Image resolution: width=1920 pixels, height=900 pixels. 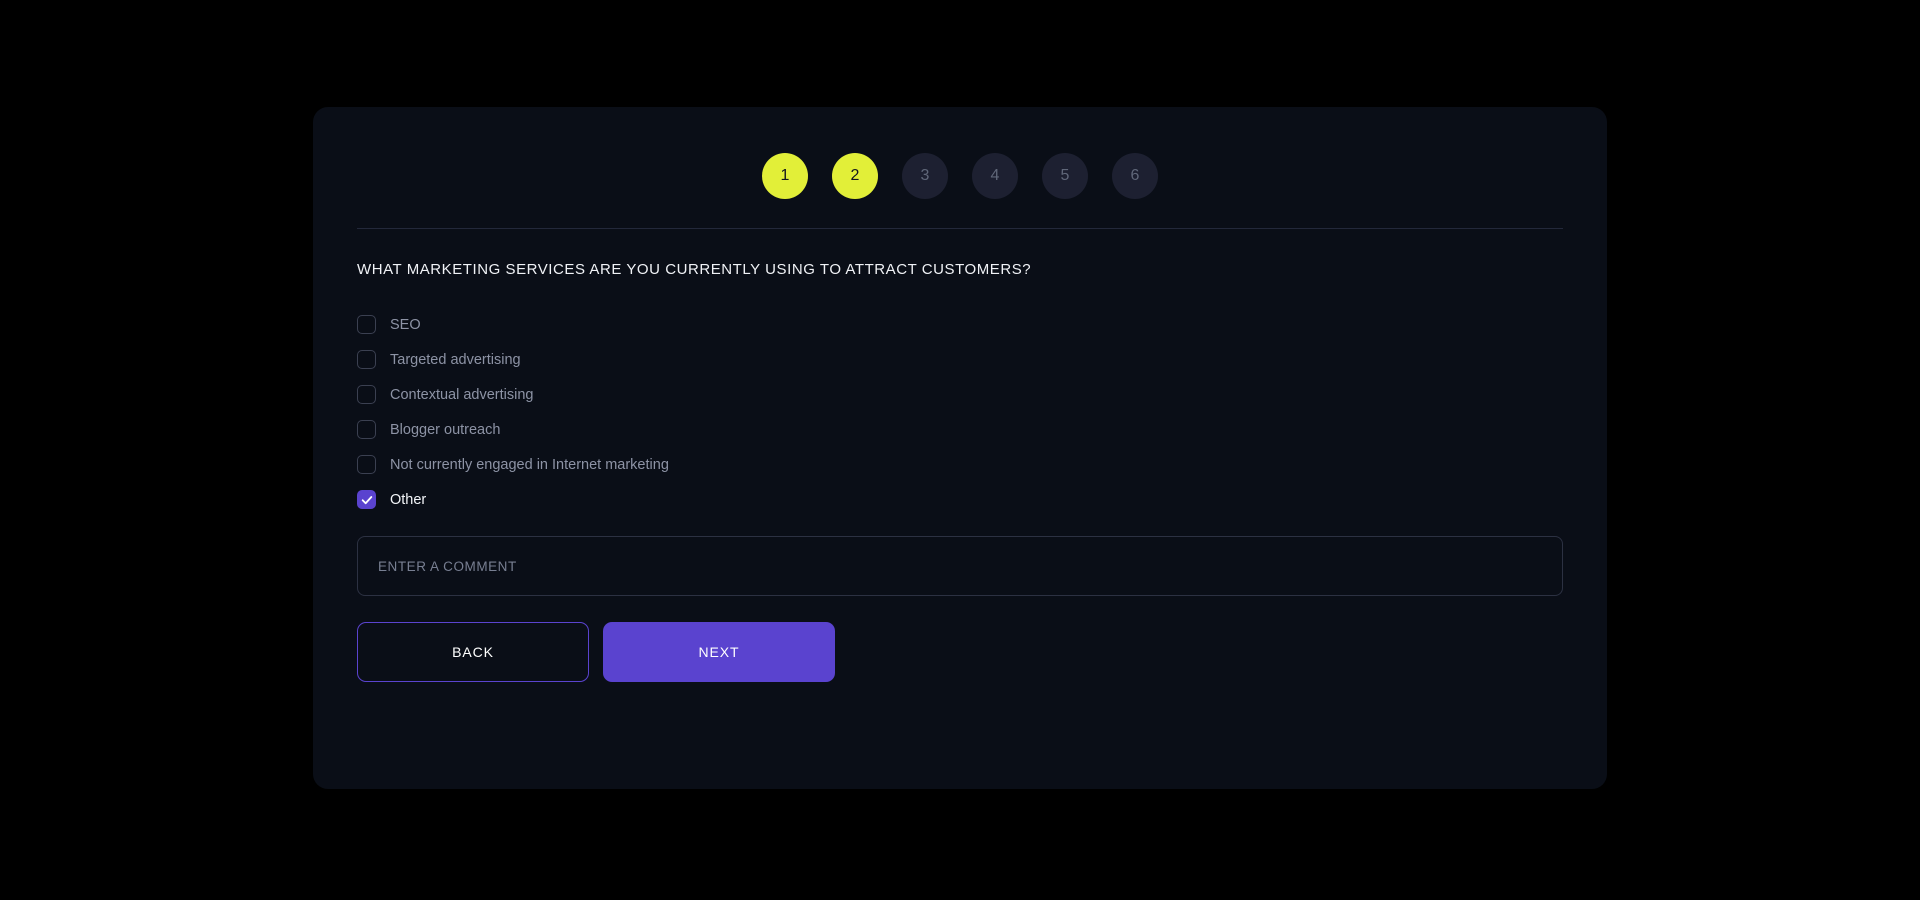 I want to click on step-3: 3, so click(x=925, y=176).